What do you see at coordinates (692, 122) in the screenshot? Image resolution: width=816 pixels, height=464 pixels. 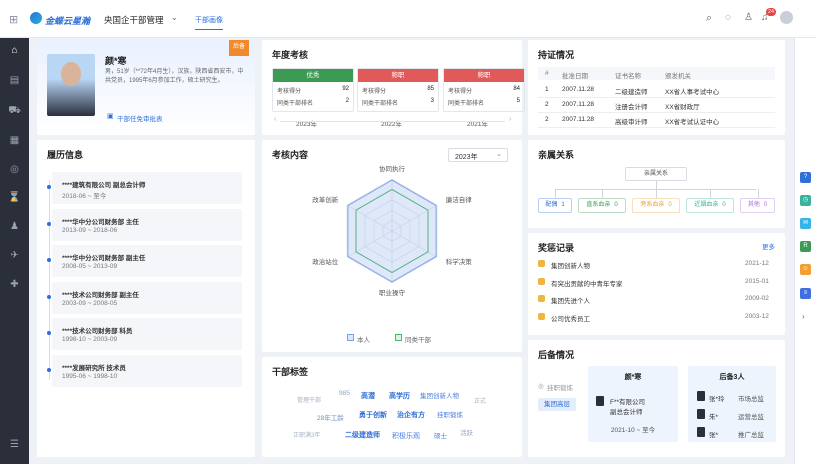 I see `table-cell: XX省考试认证中心` at bounding box center [692, 122].